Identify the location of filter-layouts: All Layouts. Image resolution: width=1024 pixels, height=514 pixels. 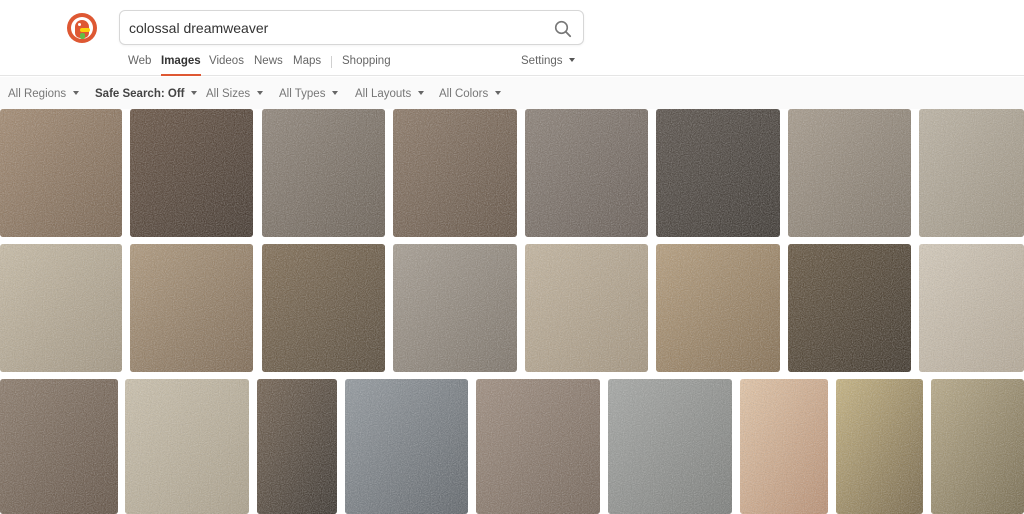
(390, 94).